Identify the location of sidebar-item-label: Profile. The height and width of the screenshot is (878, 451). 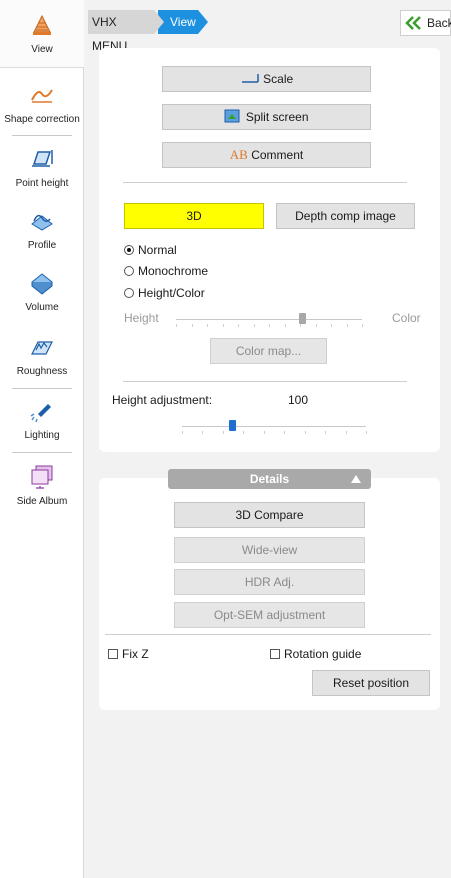
(42, 245).